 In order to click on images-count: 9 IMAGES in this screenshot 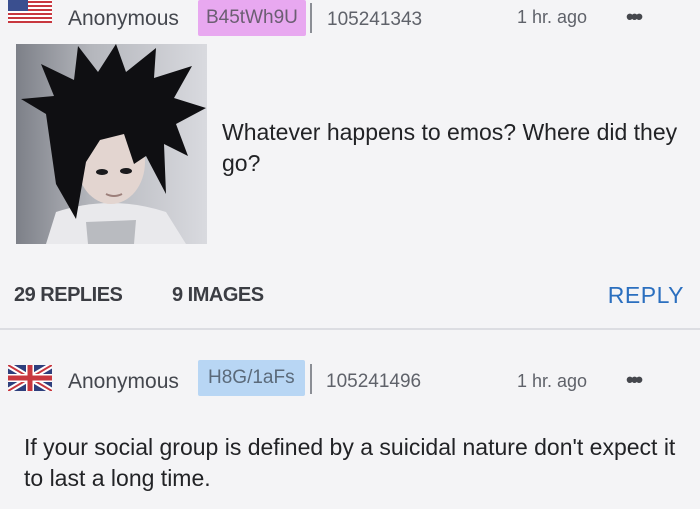, I will do `click(218, 295)`.